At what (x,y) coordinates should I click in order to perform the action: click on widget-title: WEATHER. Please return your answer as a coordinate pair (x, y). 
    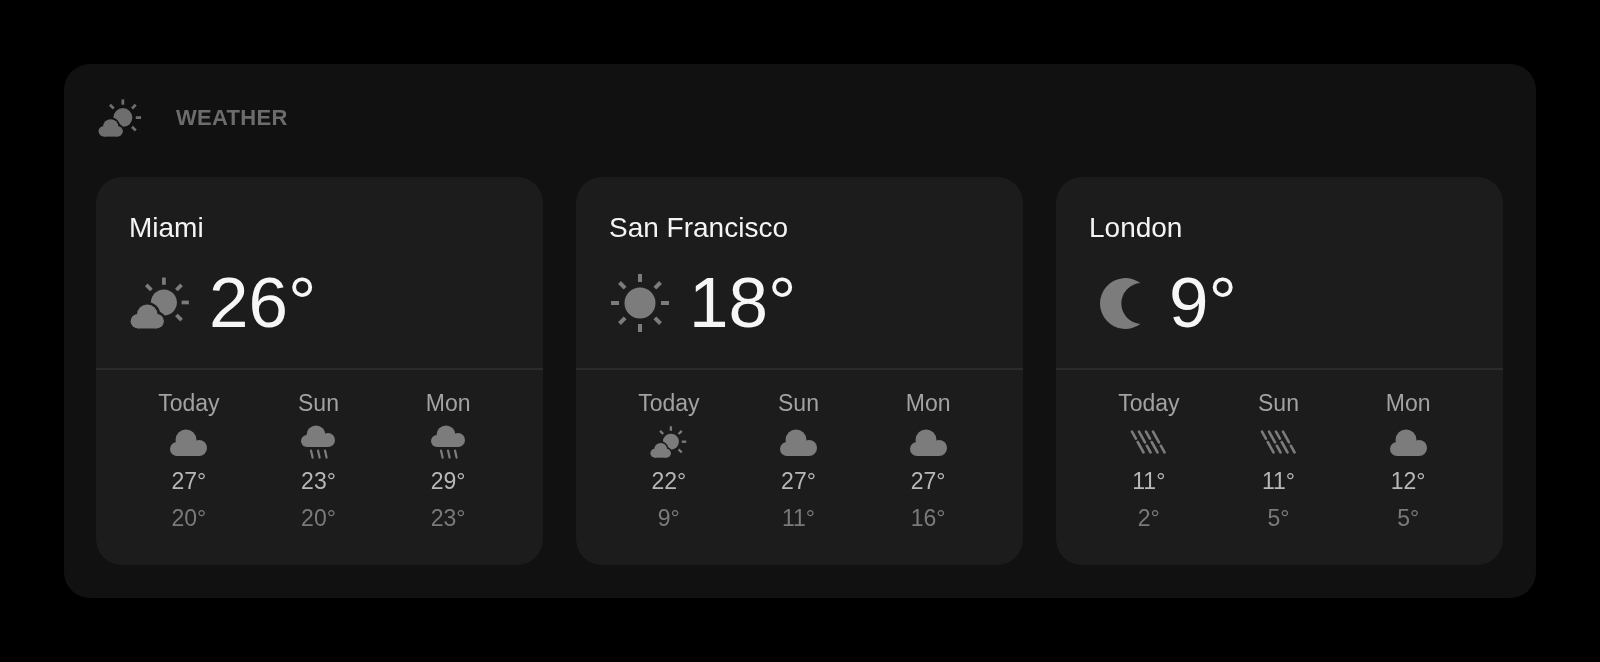
    Looking at the image, I should click on (232, 118).